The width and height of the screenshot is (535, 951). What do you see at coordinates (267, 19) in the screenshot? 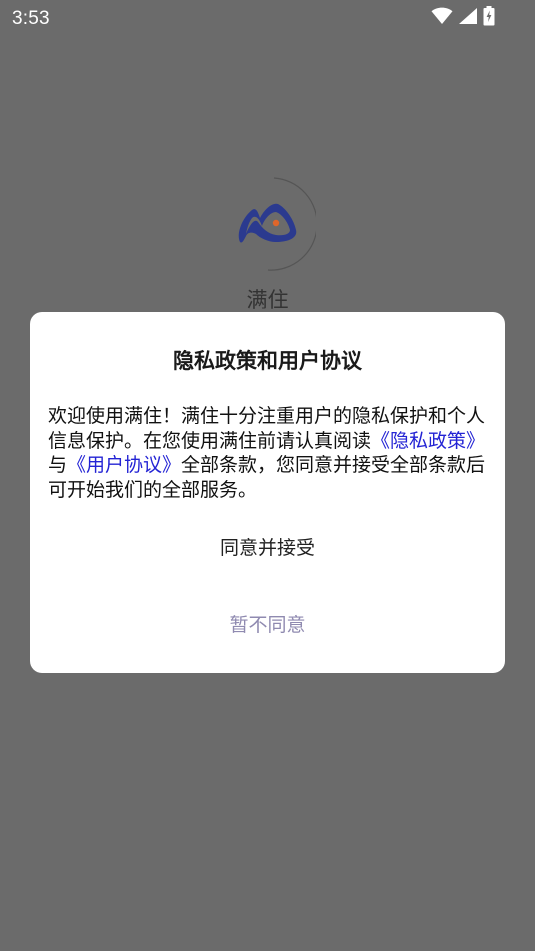
I see `status-bar: 3:53` at bounding box center [267, 19].